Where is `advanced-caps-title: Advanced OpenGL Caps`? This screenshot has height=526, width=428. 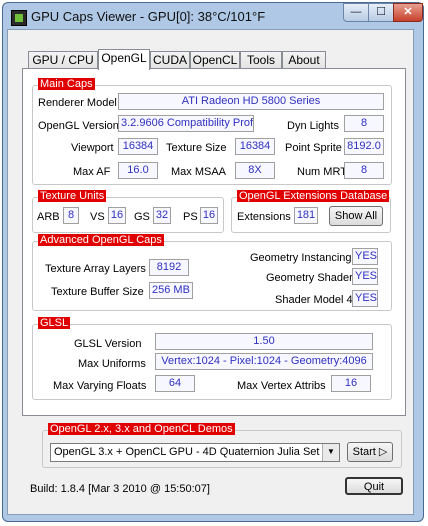 advanced-caps-title: Advanced OpenGL Caps is located at coordinates (101, 240).